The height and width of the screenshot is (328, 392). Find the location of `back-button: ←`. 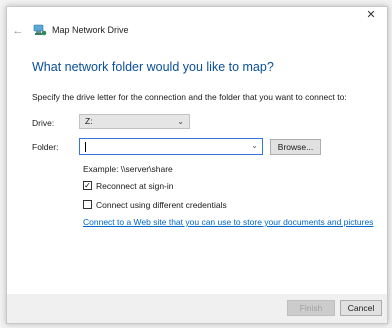

back-button: ← is located at coordinates (18, 31).